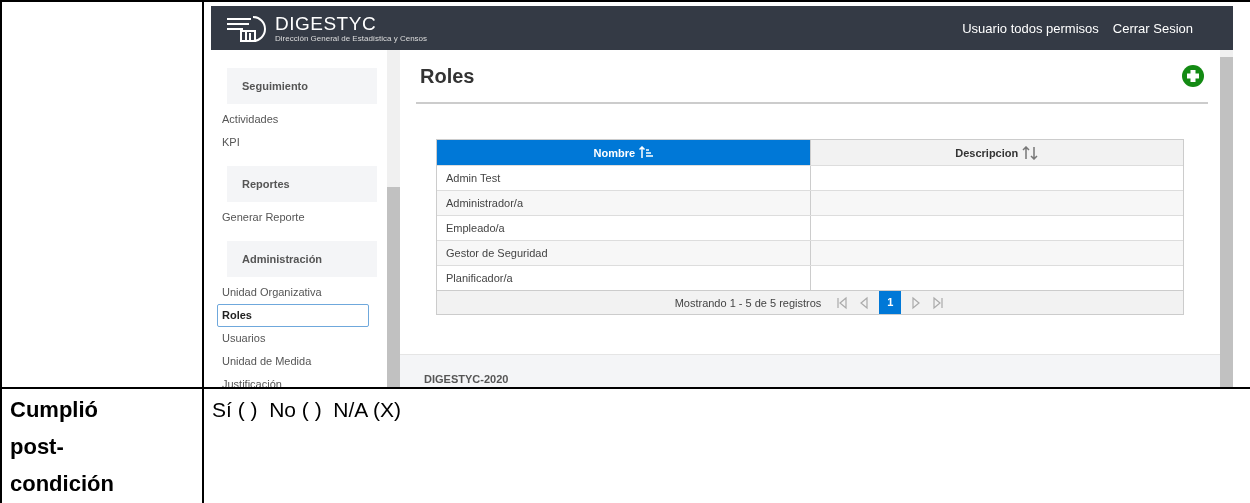 This screenshot has width=1250, height=503. I want to click on sidebar-item: Roles, so click(293, 315).